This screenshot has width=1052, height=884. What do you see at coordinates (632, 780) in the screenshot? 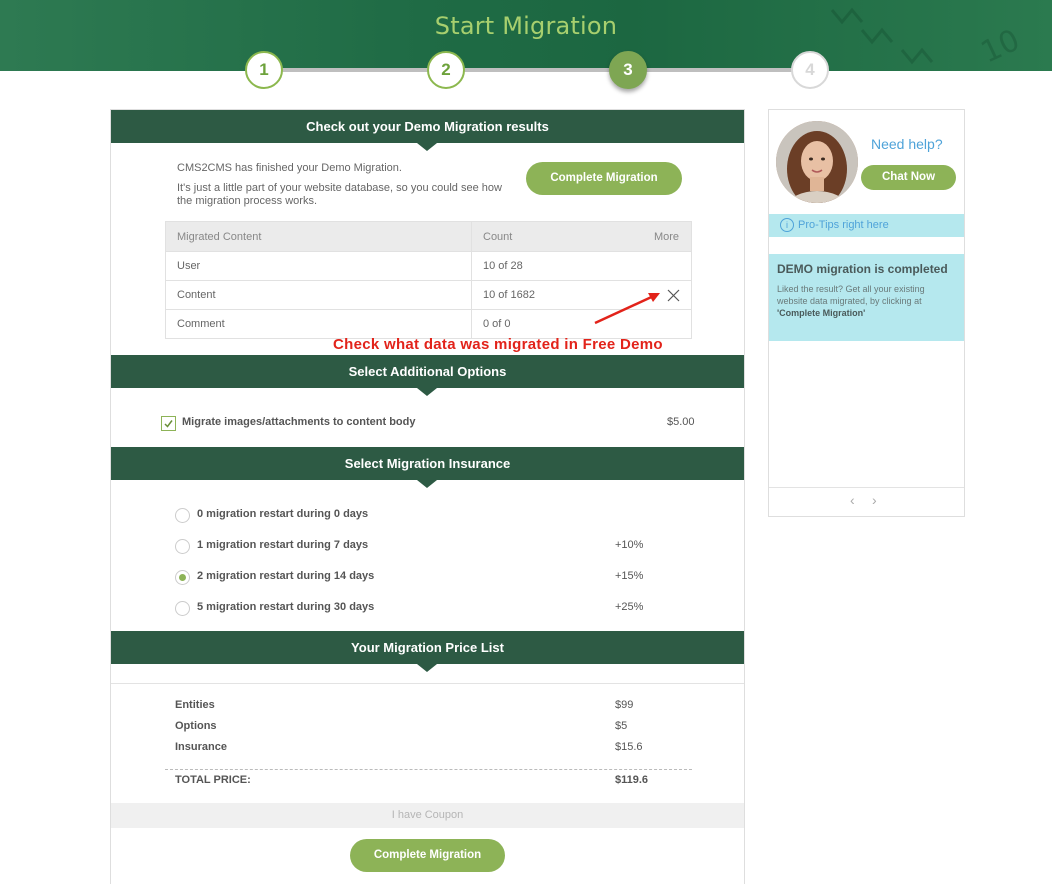
I see `total-price-value: $119.6` at bounding box center [632, 780].